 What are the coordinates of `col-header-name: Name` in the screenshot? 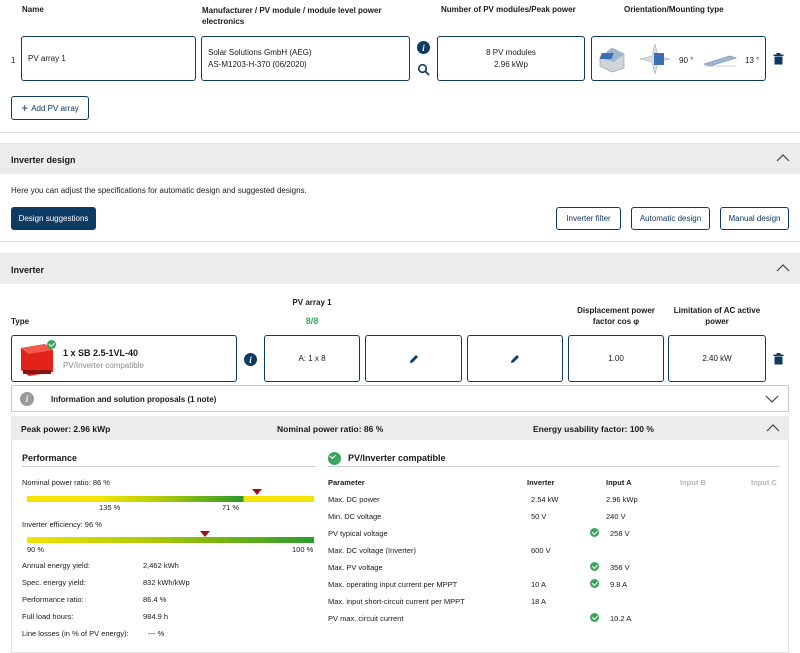 It's located at (33, 9).